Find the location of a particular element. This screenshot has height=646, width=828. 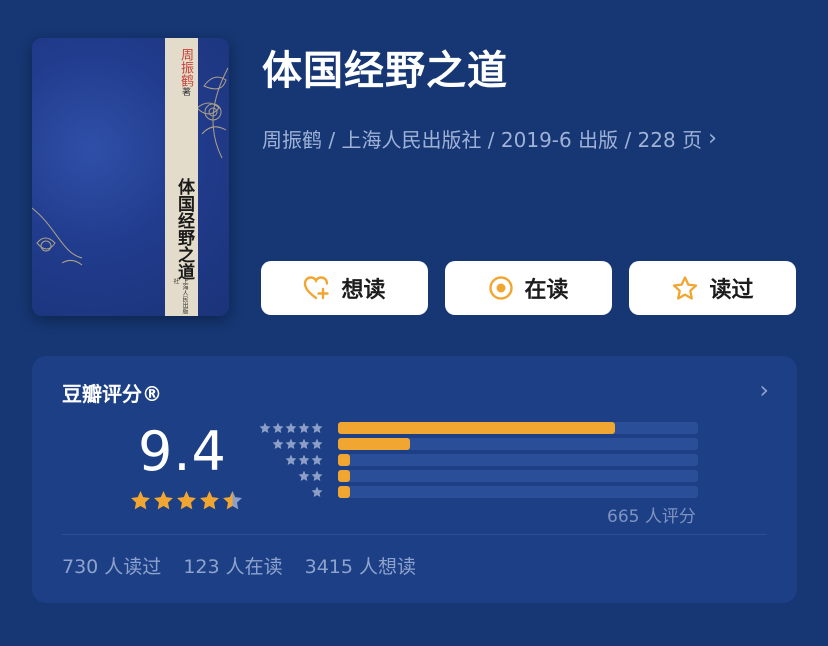

heart-plus-icon is located at coordinates (317, 288).